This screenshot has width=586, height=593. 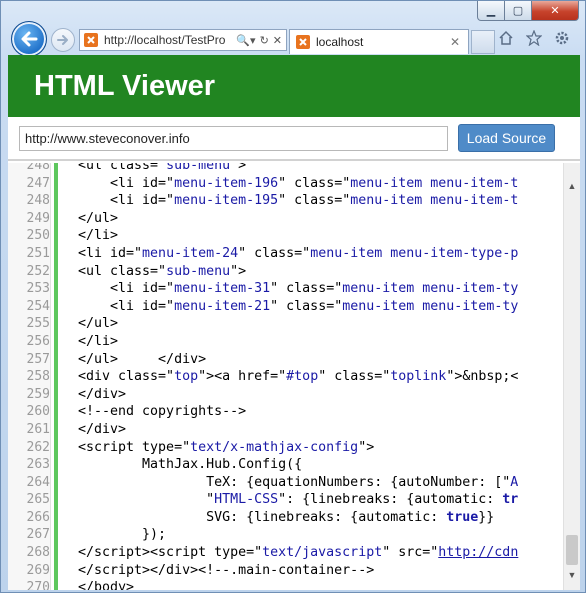 What do you see at coordinates (38, 253) in the screenshot?
I see `line-number: 251` at bounding box center [38, 253].